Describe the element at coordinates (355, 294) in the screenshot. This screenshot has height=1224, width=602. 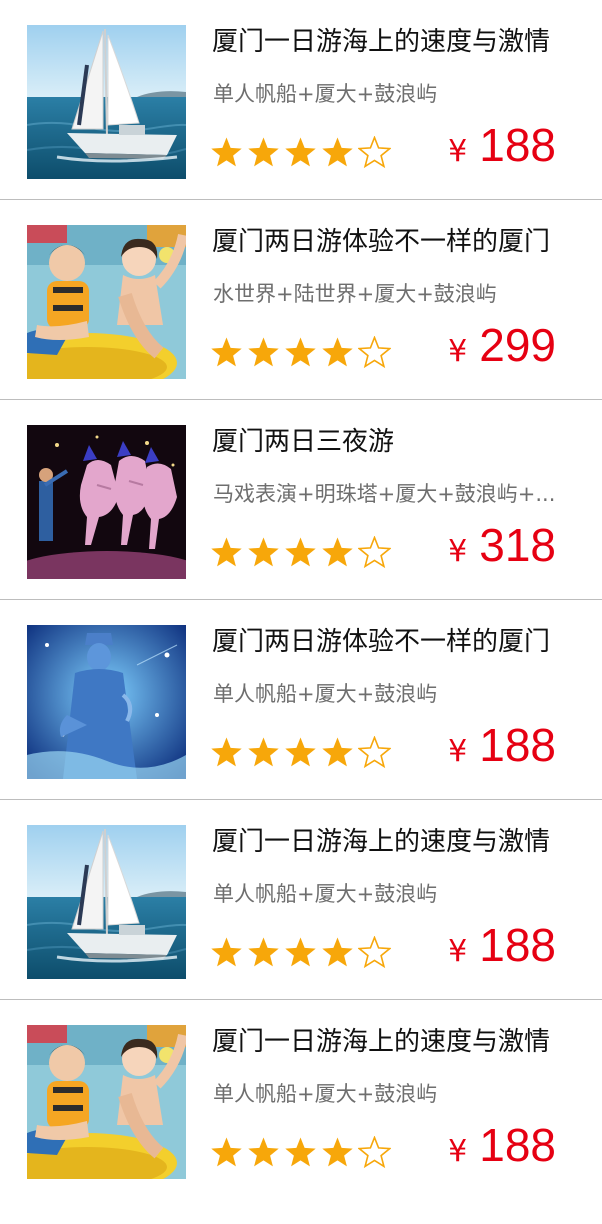
I see `tour-itinerary: 水世界+陆世界+厦大+鼓浪屿` at that location.